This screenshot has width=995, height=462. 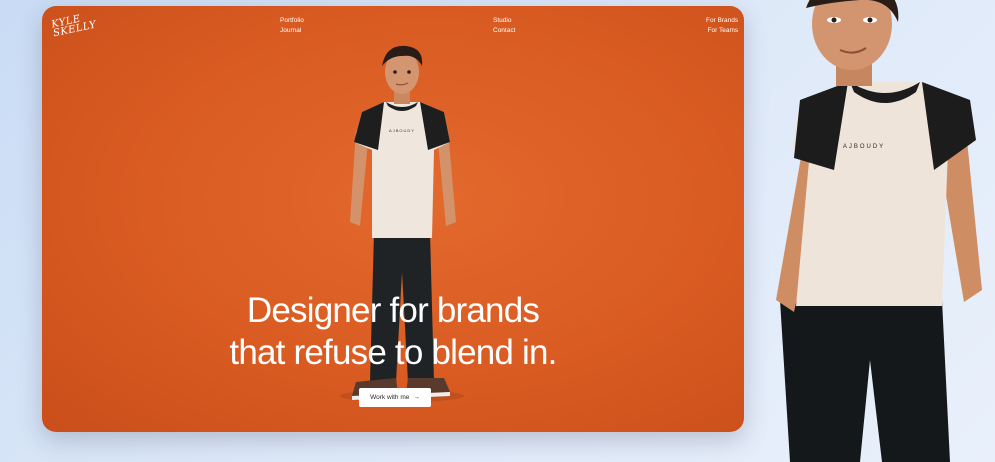 I want to click on arrow-right-icon: →, so click(x=416, y=397).